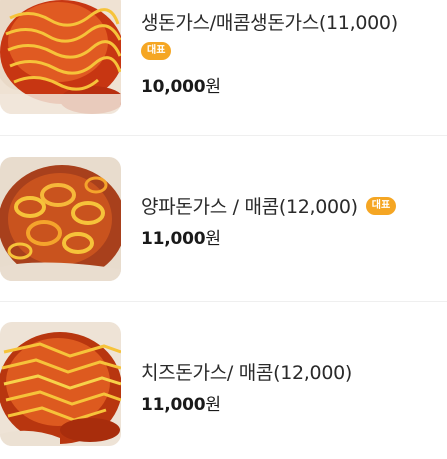 The width and height of the screenshot is (447, 459). What do you see at coordinates (181, 87) in the screenshot?
I see `menu-item-price: 10,000원` at bounding box center [181, 87].